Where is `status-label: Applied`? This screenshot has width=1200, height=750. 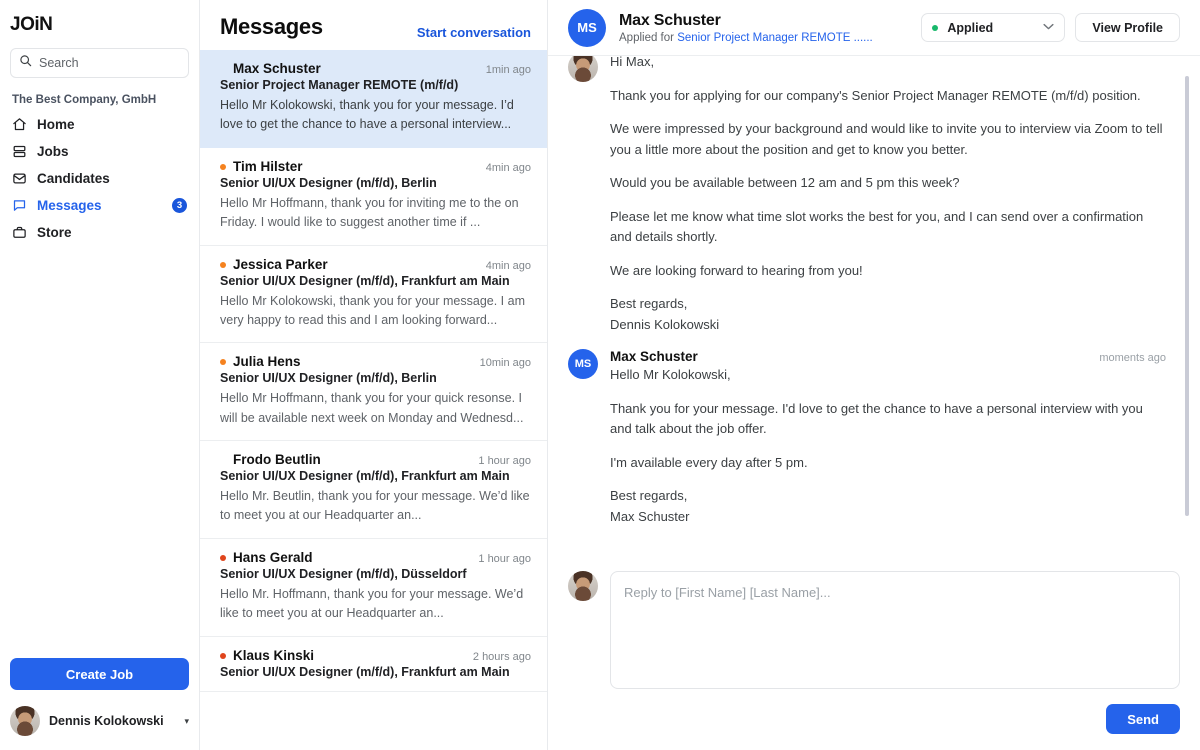 status-label: Applied is located at coordinates (970, 27).